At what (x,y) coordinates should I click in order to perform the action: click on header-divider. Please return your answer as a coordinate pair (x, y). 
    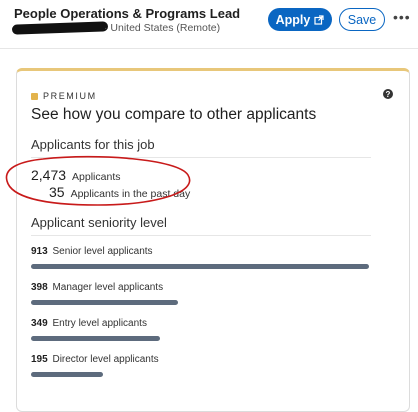
    Looking at the image, I should click on (209, 48).